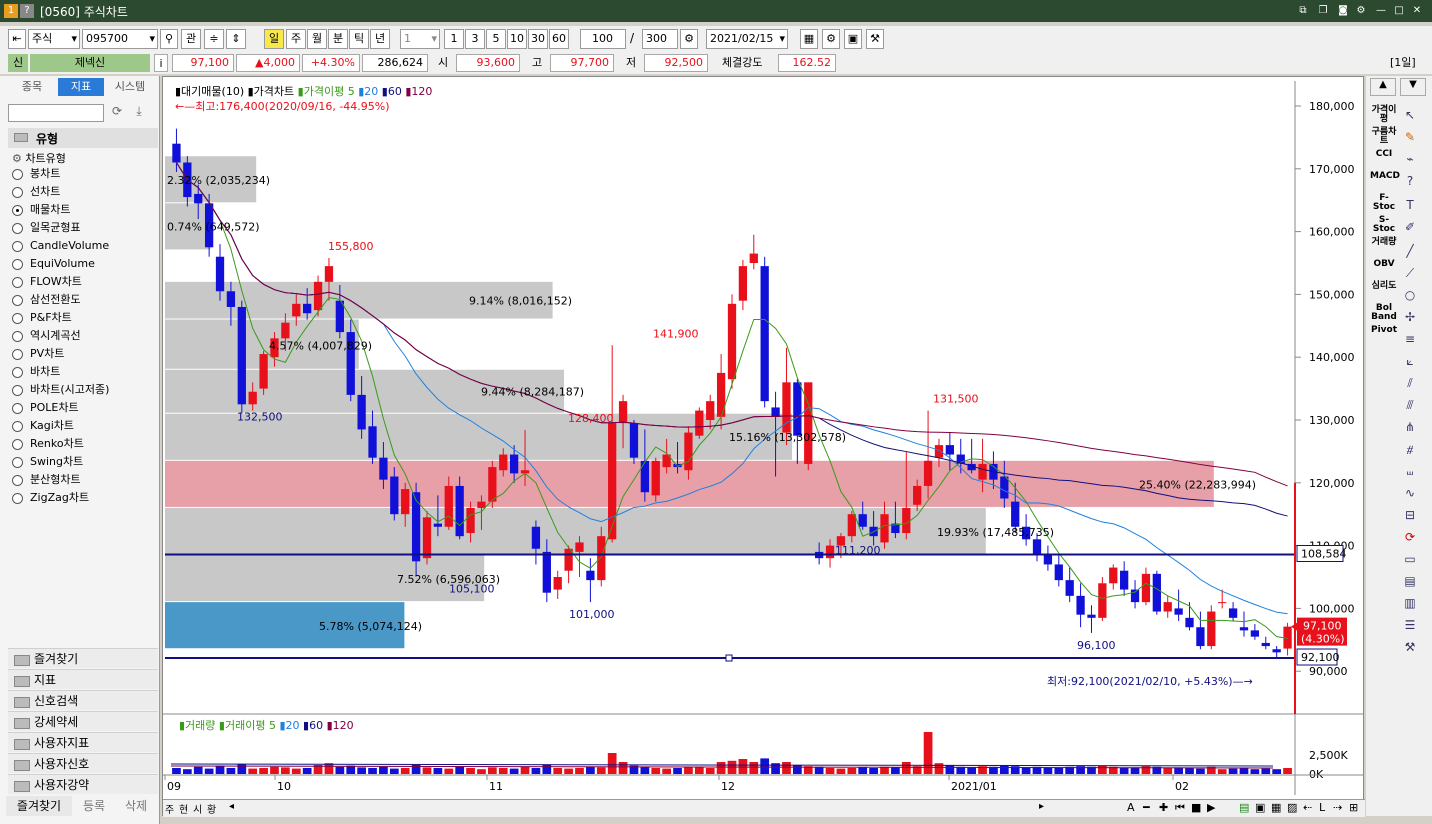 Image resolution: width=1432 pixels, height=824 pixels. Describe the element at coordinates (1307, 807) in the screenshot. I see `arrow-left-icon: ⇠` at that location.